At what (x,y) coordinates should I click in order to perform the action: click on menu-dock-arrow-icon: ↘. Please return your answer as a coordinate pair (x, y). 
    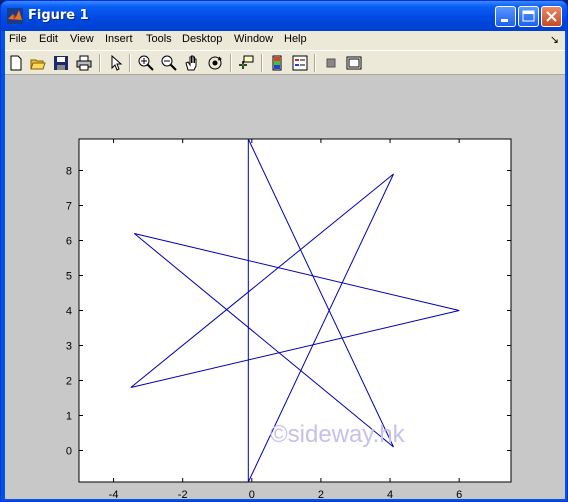
    Looking at the image, I should click on (554, 39).